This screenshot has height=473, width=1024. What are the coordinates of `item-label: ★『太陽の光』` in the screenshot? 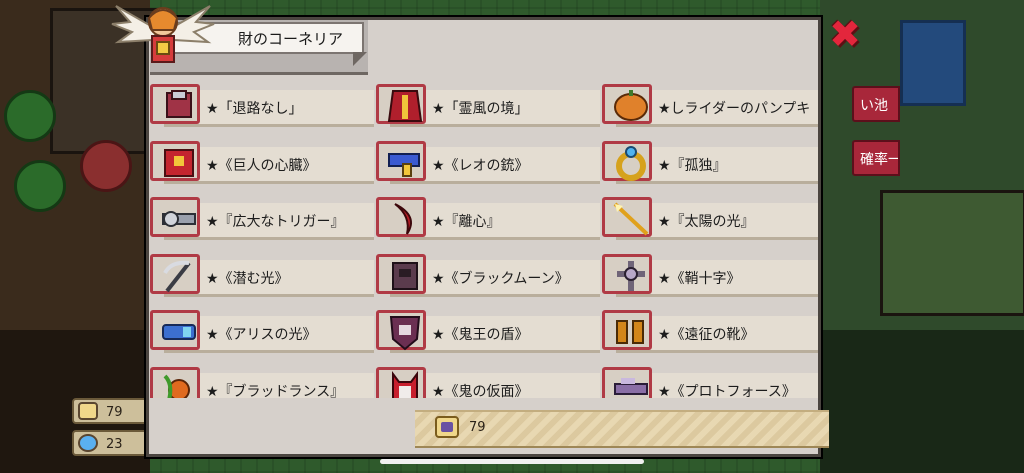 It's located at (706, 222).